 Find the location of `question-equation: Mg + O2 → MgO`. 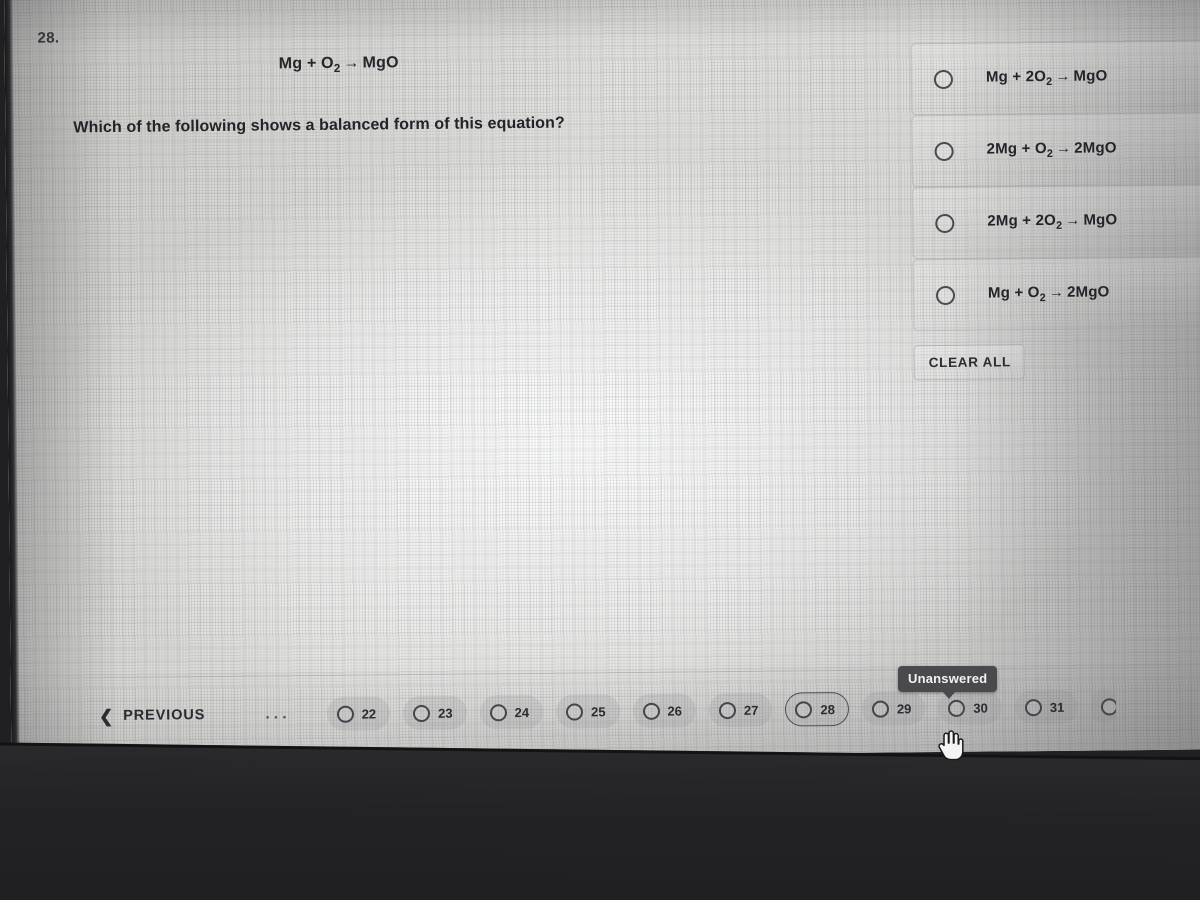

question-equation: Mg + O2 → MgO is located at coordinates (339, 64).